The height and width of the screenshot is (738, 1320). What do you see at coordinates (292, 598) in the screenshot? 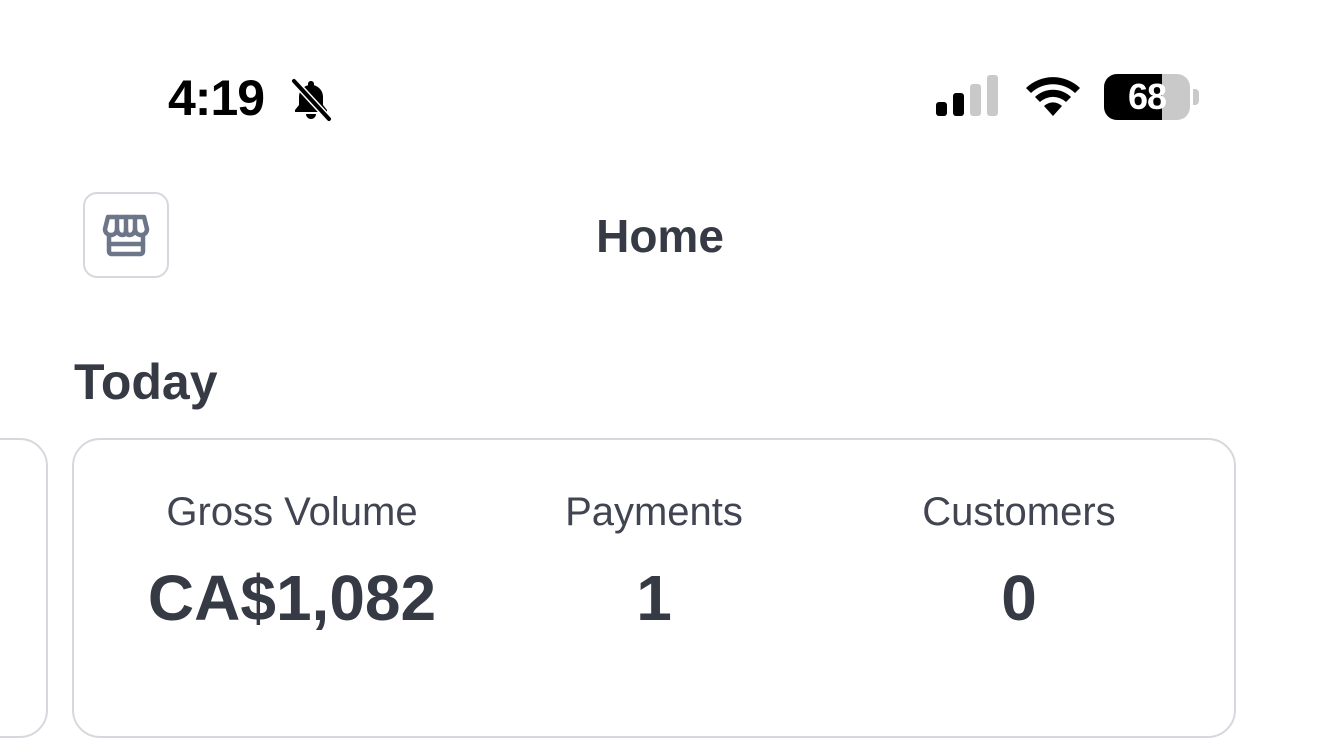
I see `stat-value: CA$1,082` at bounding box center [292, 598].